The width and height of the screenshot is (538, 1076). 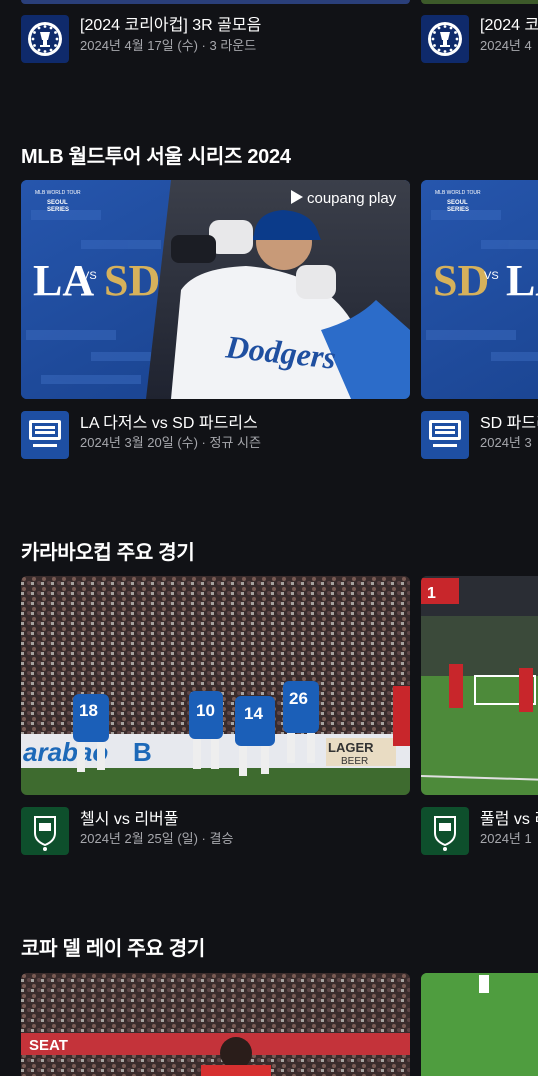 I want to click on card-meta: 2024년 2월 25일 (일) · 결승, so click(x=157, y=838).